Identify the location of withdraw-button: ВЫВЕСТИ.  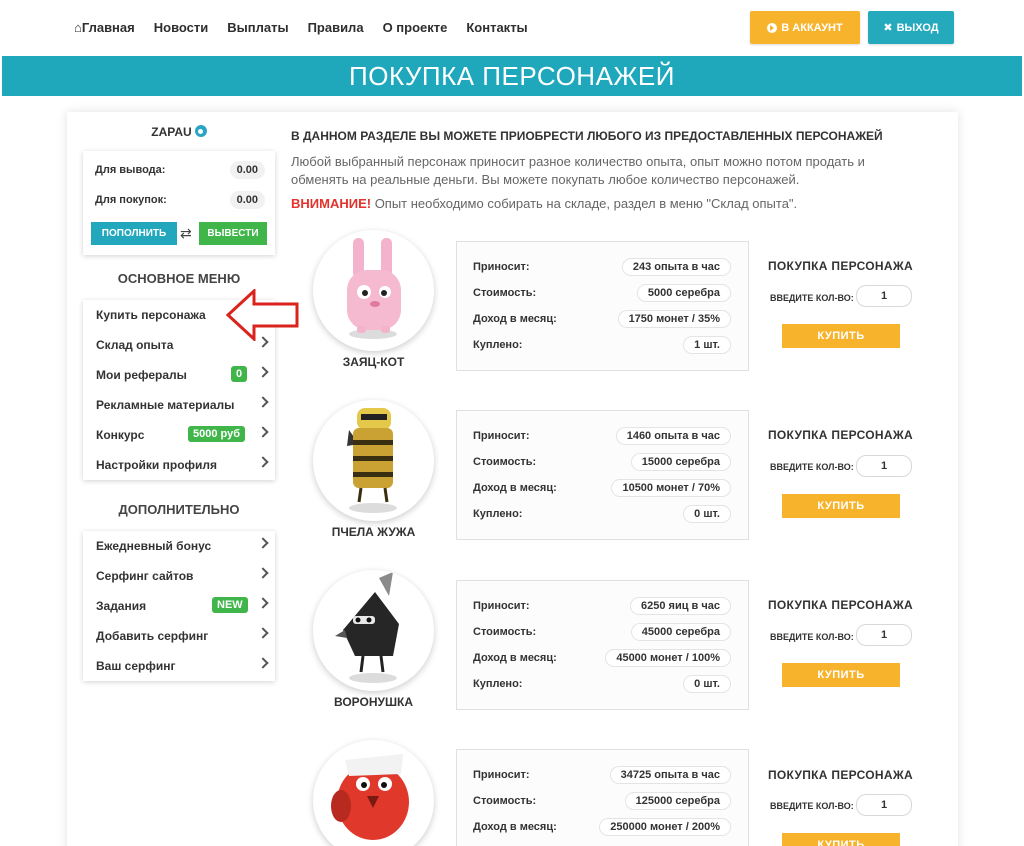
(233, 233).